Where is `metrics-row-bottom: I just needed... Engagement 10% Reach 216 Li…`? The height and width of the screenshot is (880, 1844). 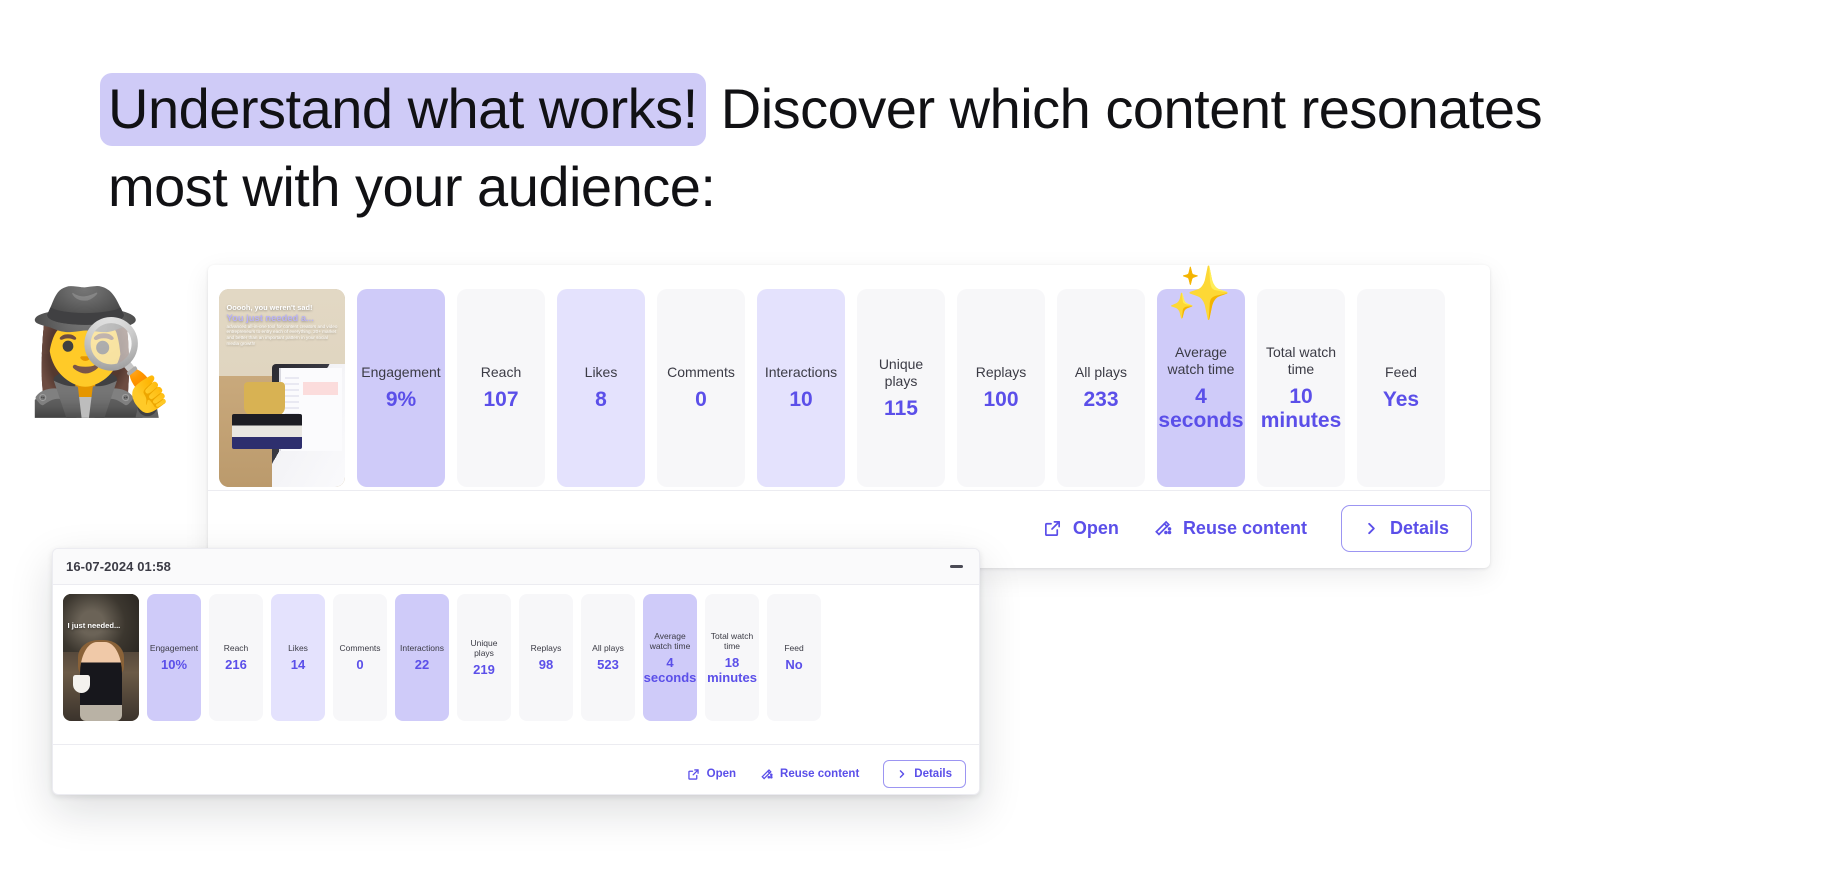 metrics-row-bottom: I just needed... Engagement 10% Reach 216 Li… is located at coordinates (516, 653).